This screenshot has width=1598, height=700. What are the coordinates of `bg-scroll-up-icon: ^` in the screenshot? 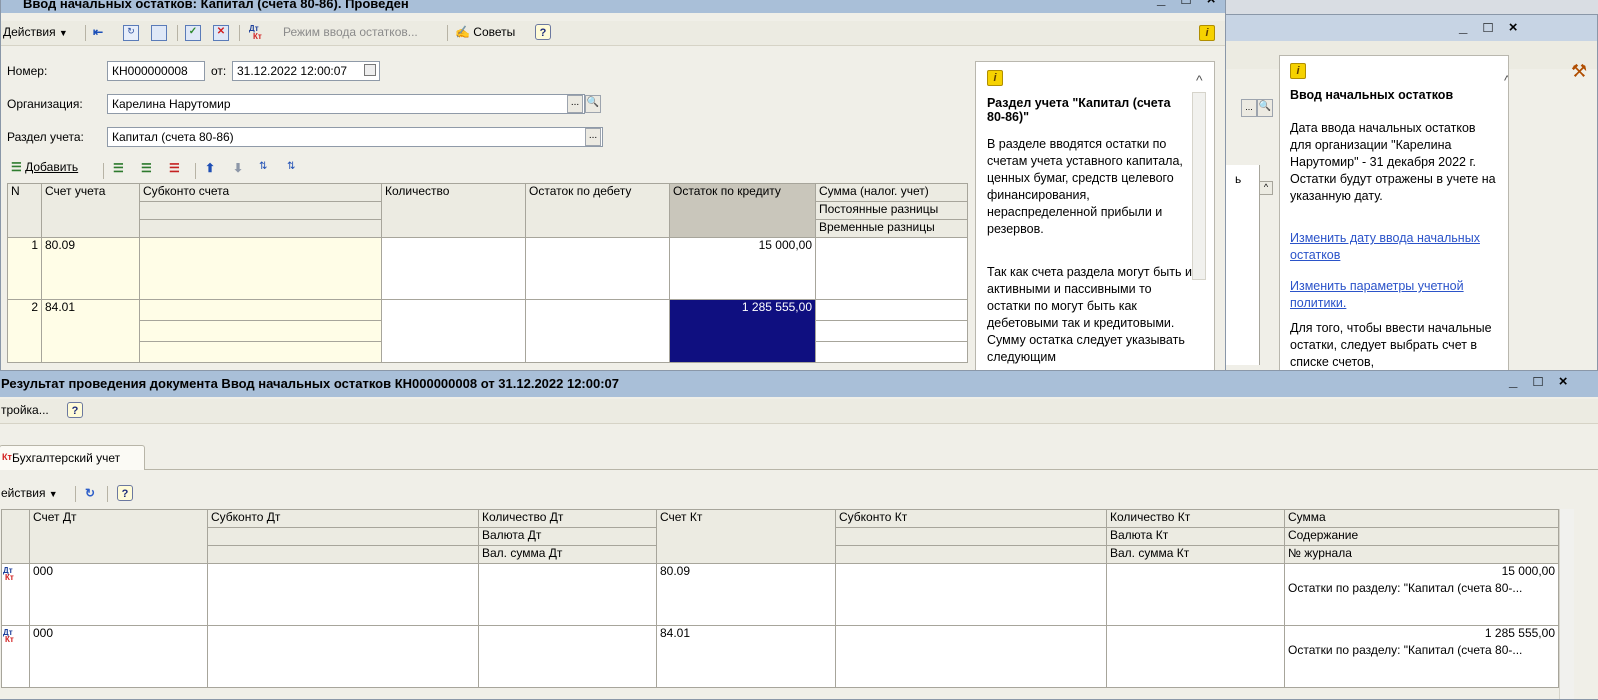 It's located at (1266, 188).